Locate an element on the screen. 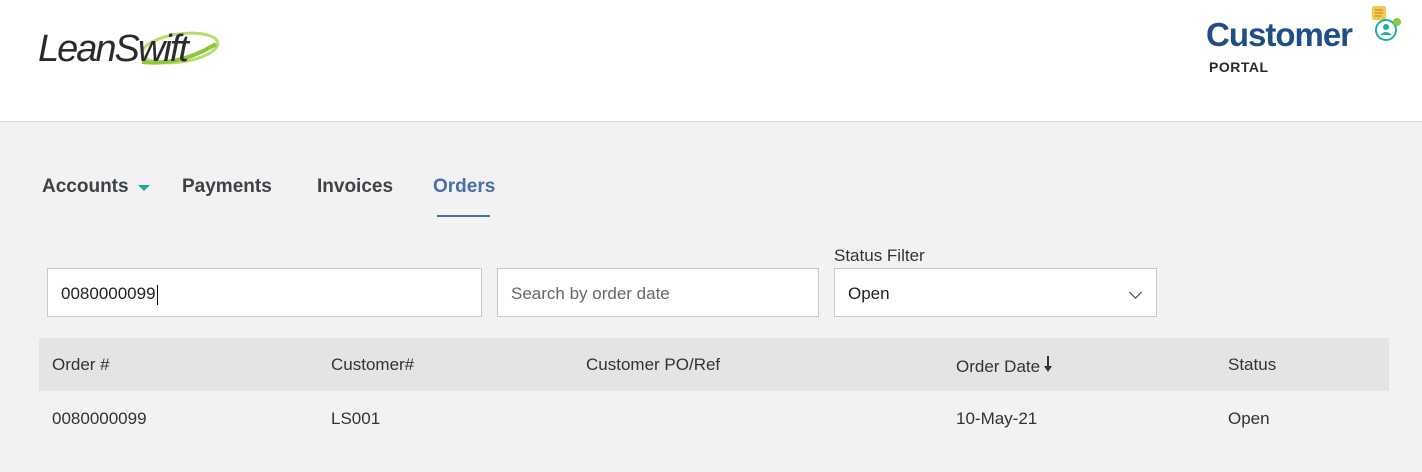 This screenshot has height=472, width=1422. order-date-search-input: Search by order date is located at coordinates (658, 292).